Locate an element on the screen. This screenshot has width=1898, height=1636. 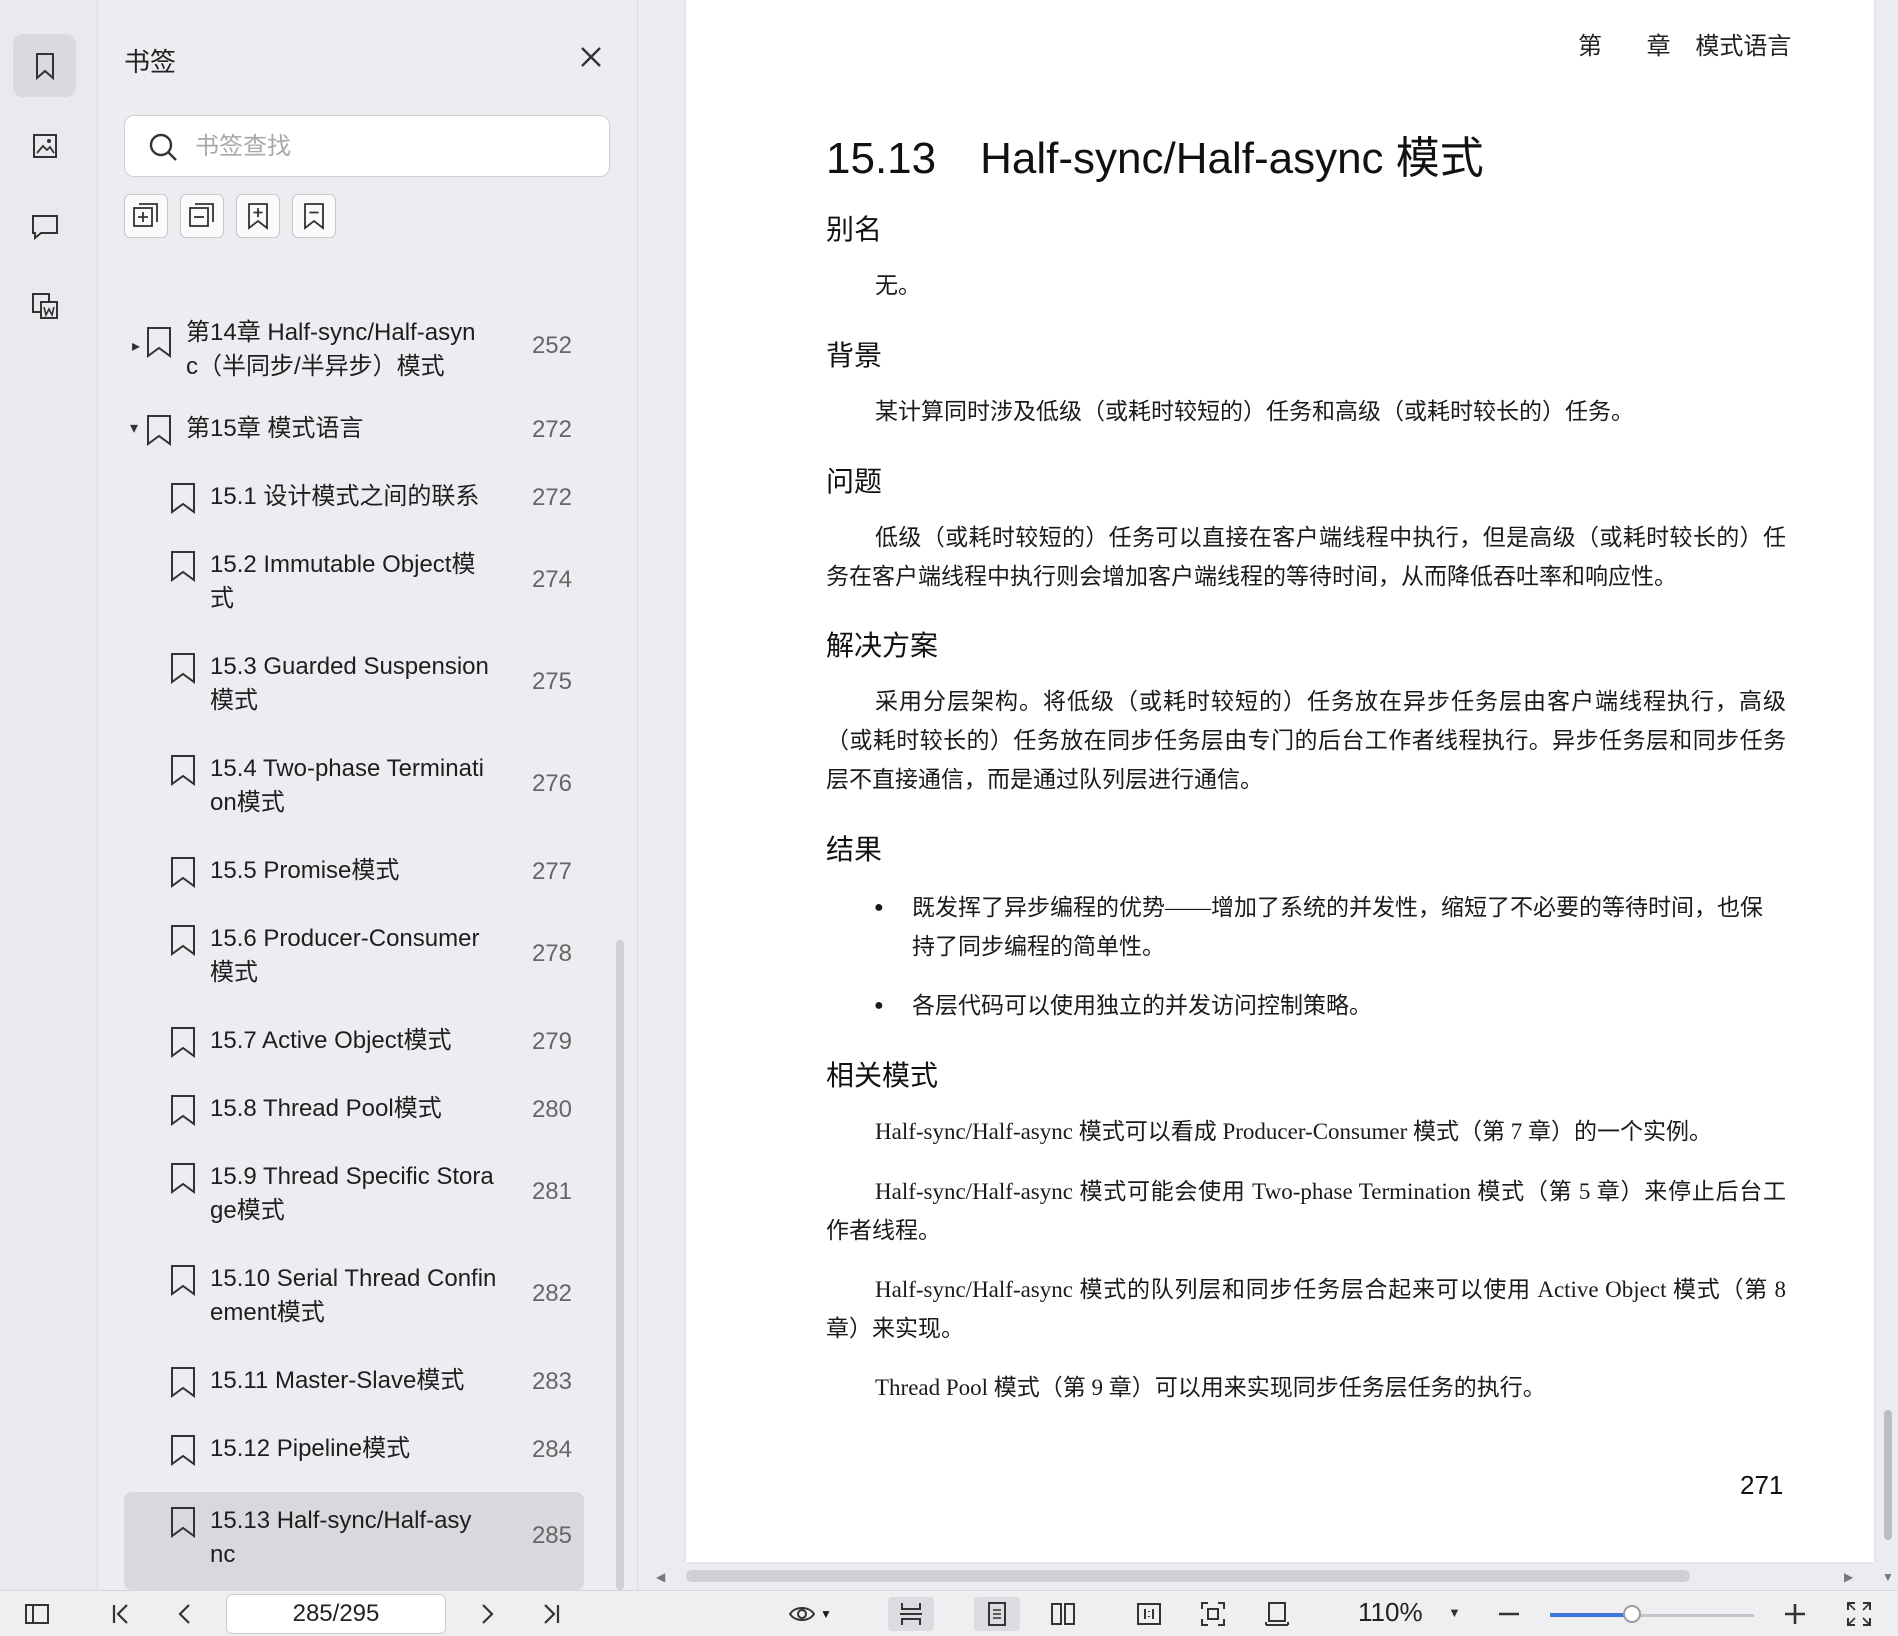
two-page-button is located at coordinates (1063, 1614).